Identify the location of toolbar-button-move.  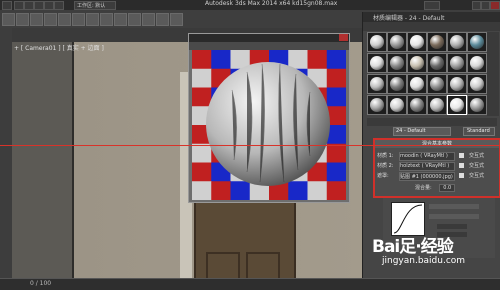
(22, 19).